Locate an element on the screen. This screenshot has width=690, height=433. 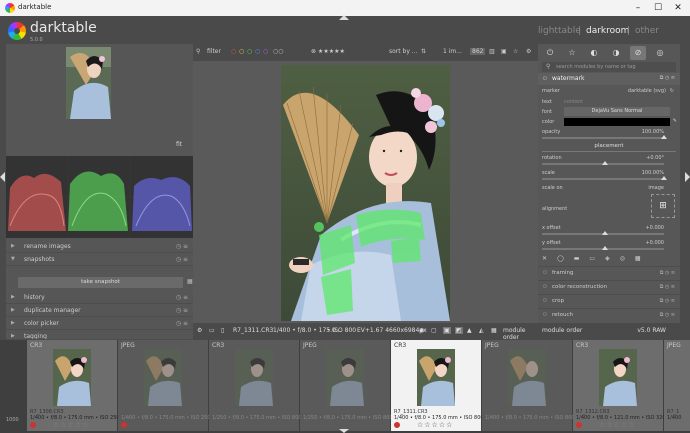
snapshot-grid-icon: ▦ is located at coordinates (190, 281).